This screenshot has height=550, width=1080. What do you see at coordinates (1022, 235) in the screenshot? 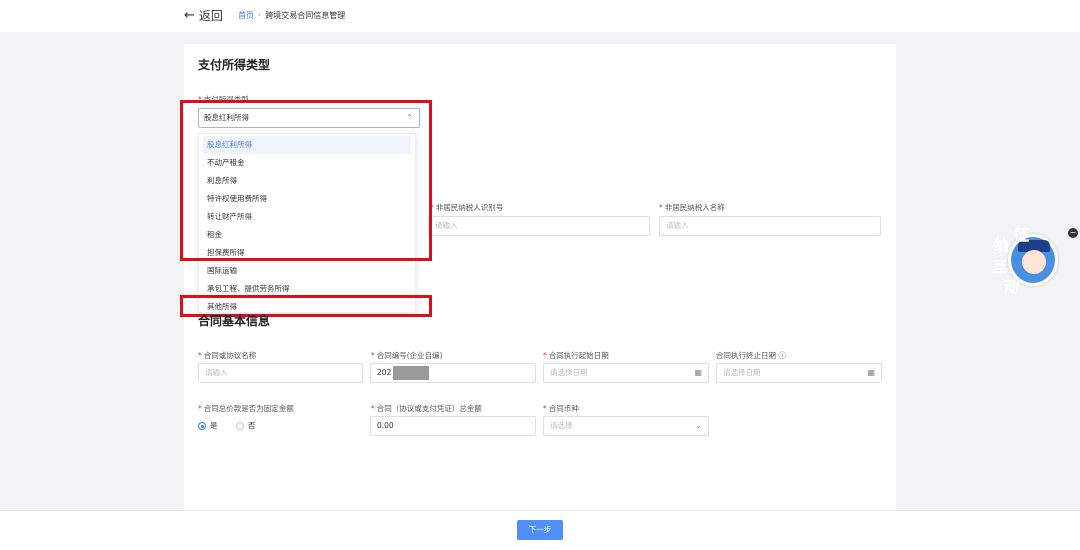
I see `mascot-char: 征` at bounding box center [1022, 235].